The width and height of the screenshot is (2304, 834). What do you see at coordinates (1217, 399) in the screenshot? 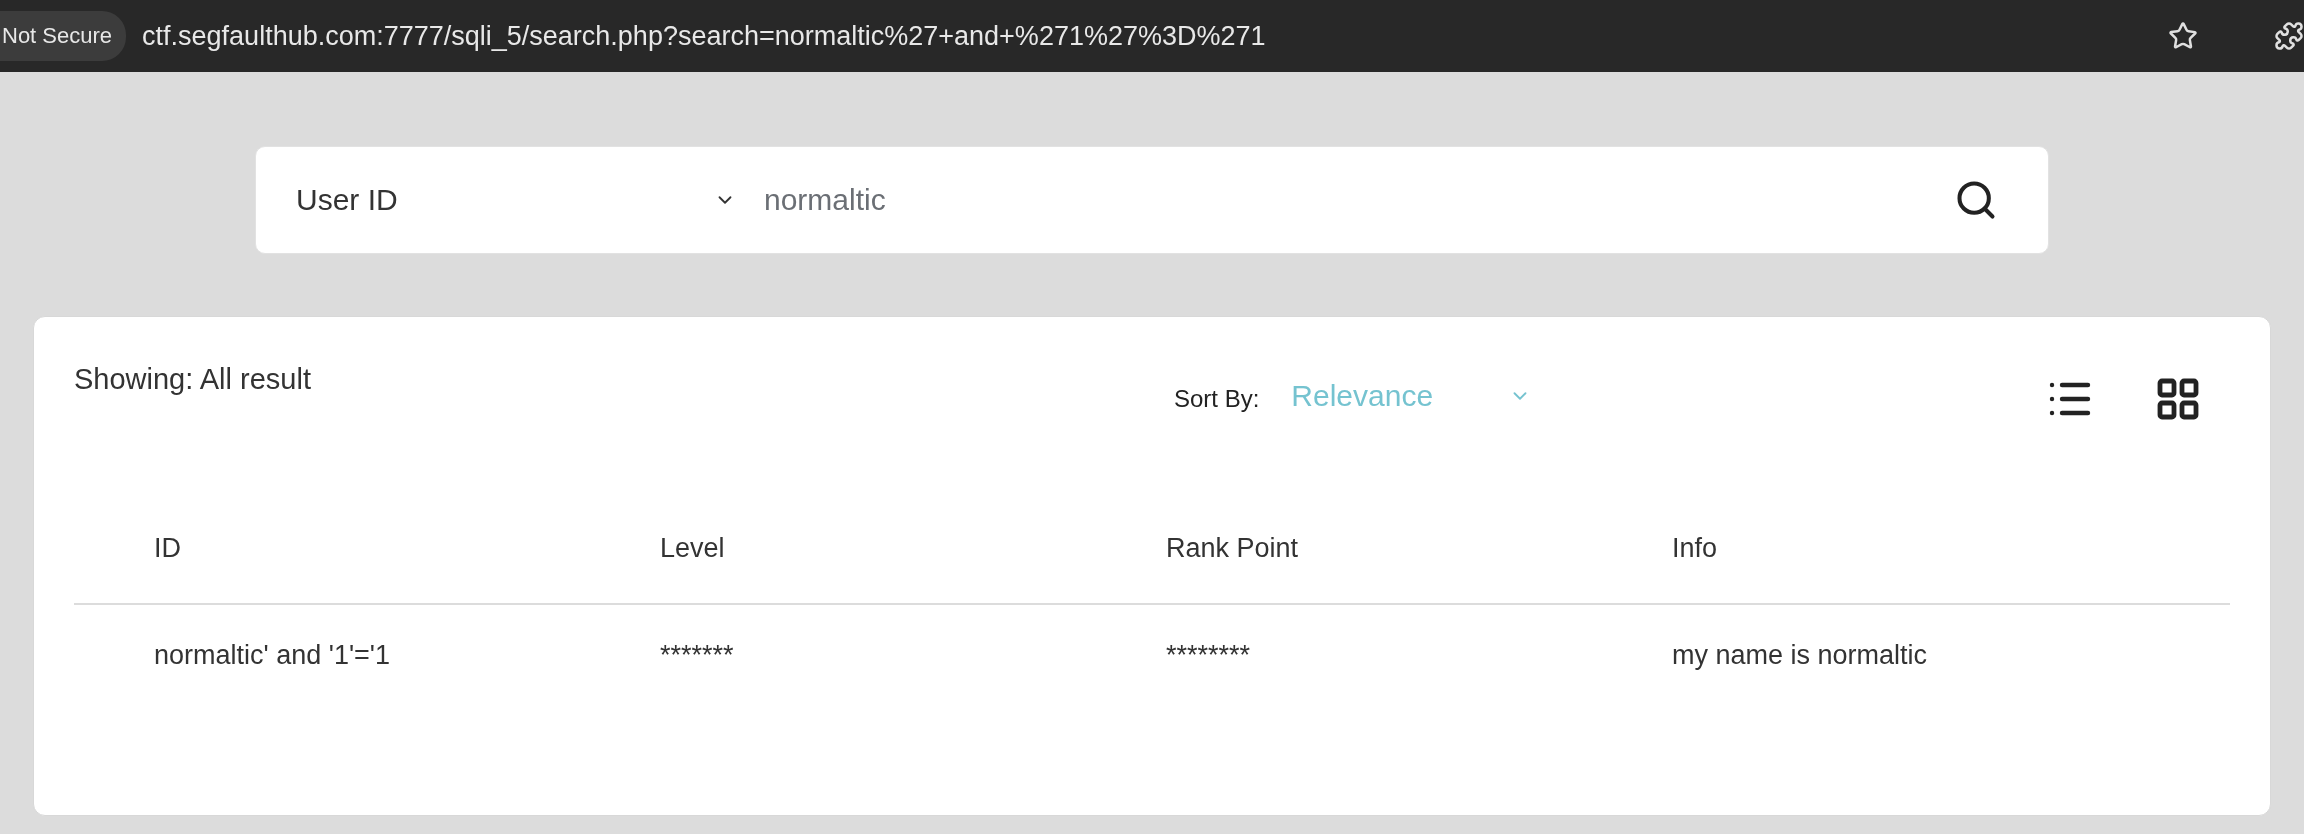
I see `sort-label: Sort By:` at bounding box center [1217, 399].